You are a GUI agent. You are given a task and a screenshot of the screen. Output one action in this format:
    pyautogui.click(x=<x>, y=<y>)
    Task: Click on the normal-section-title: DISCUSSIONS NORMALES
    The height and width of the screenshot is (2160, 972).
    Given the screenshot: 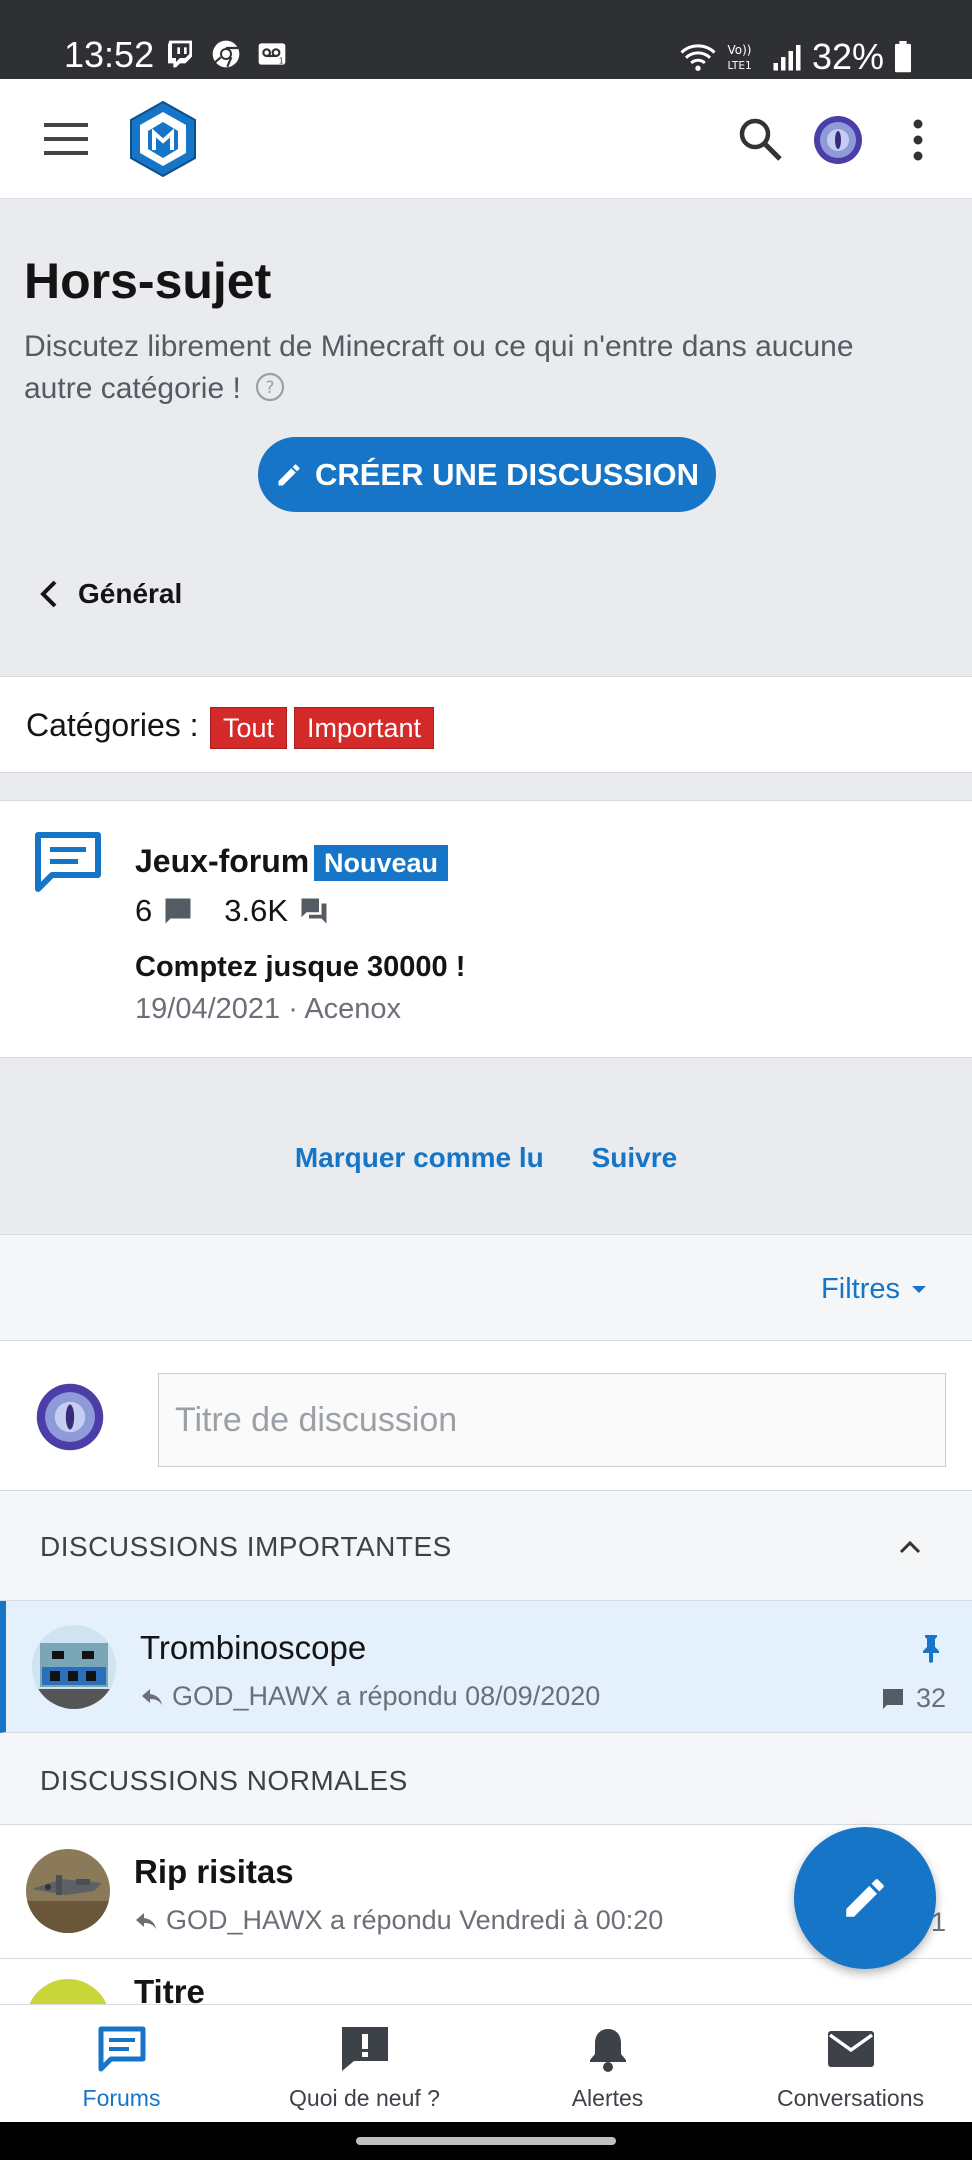 What is the action you would take?
    pyautogui.click(x=224, y=1780)
    